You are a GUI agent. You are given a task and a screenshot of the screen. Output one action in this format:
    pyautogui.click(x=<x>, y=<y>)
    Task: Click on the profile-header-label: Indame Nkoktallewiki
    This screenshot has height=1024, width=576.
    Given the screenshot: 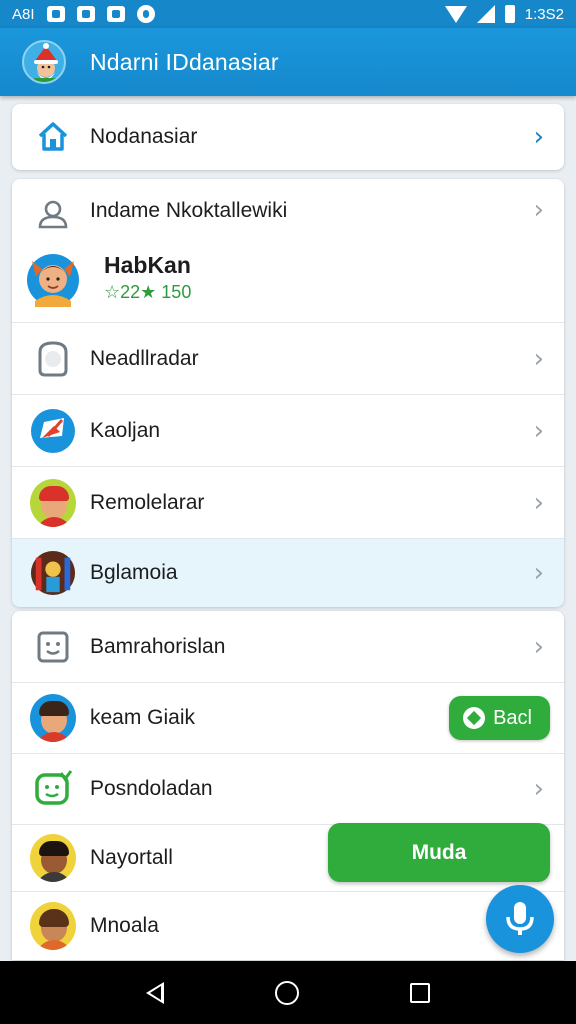 What is the action you would take?
    pyautogui.click(x=189, y=210)
    